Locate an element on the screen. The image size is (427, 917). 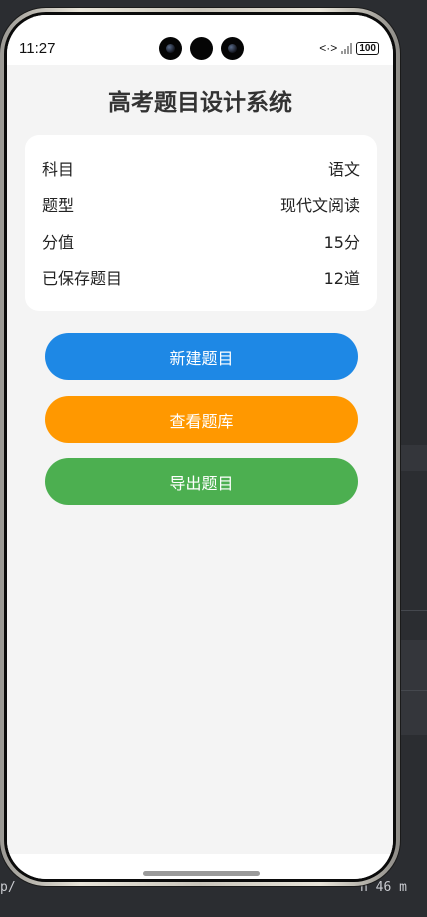
new-question-button: 新建题目 is located at coordinates (201, 356).